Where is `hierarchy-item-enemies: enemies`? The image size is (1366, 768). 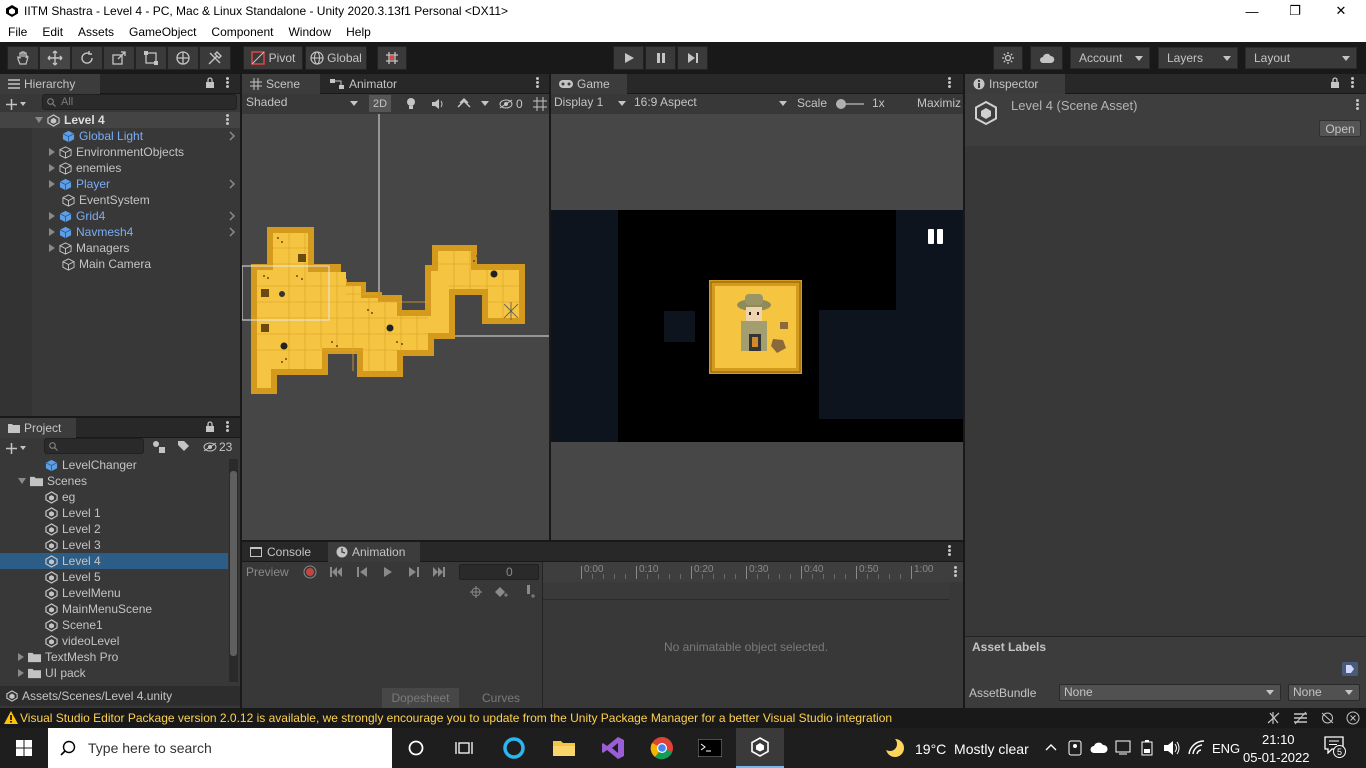
hierarchy-item-enemies: enemies is located at coordinates (120, 168).